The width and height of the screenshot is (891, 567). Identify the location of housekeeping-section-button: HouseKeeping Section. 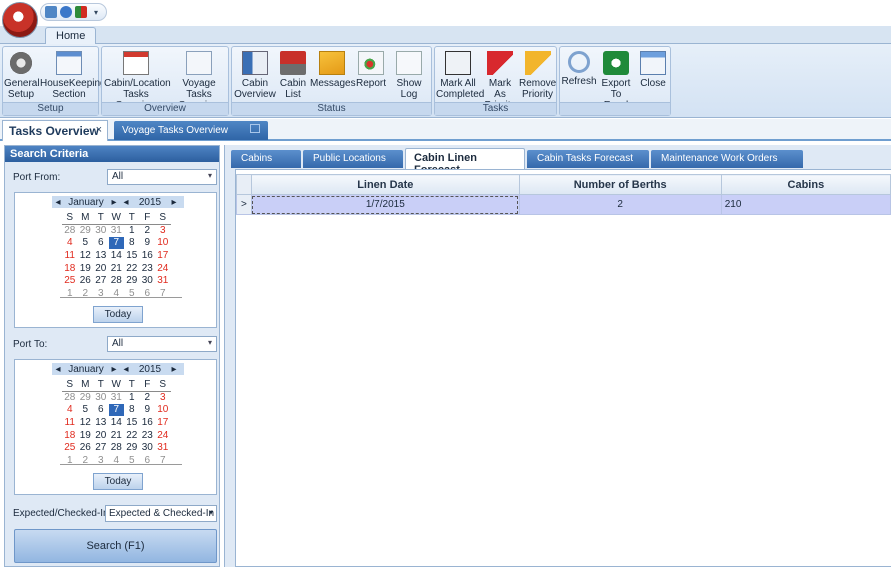
(73, 74).